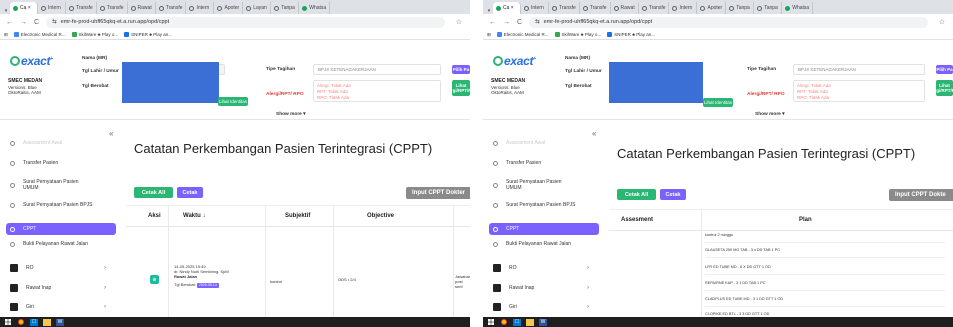 The width and height of the screenshot is (953, 327). What do you see at coordinates (656, 82) in the screenshot?
I see `redacted-block` at bounding box center [656, 82].